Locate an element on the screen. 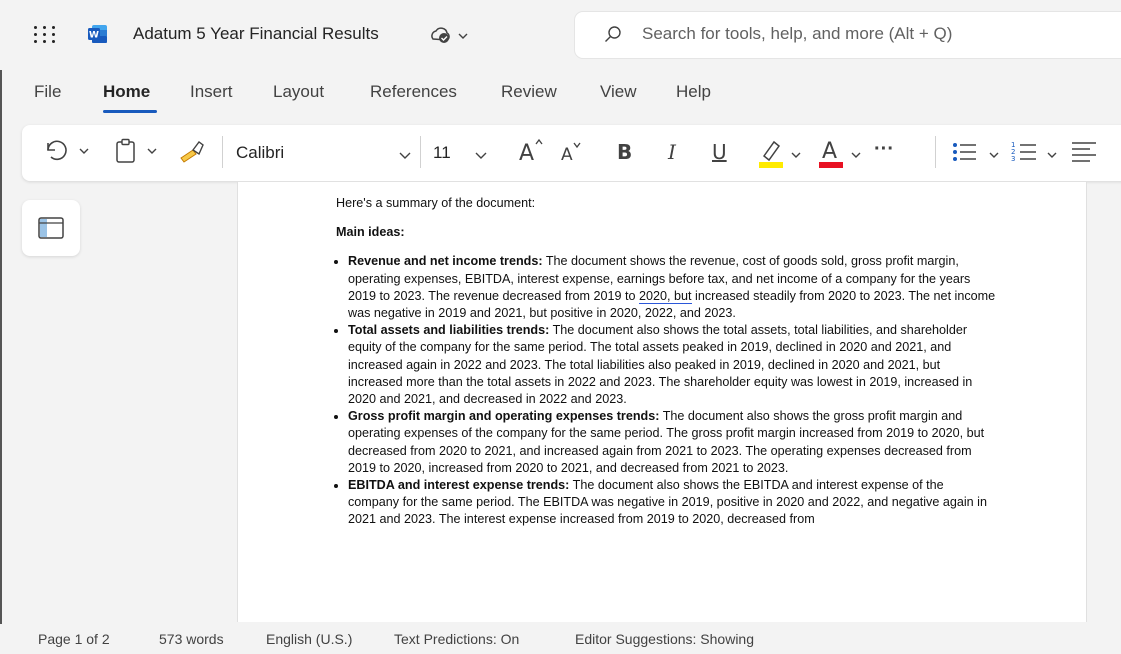 This screenshot has height=654, width=1121. italic-button: I is located at coordinates (672, 152).